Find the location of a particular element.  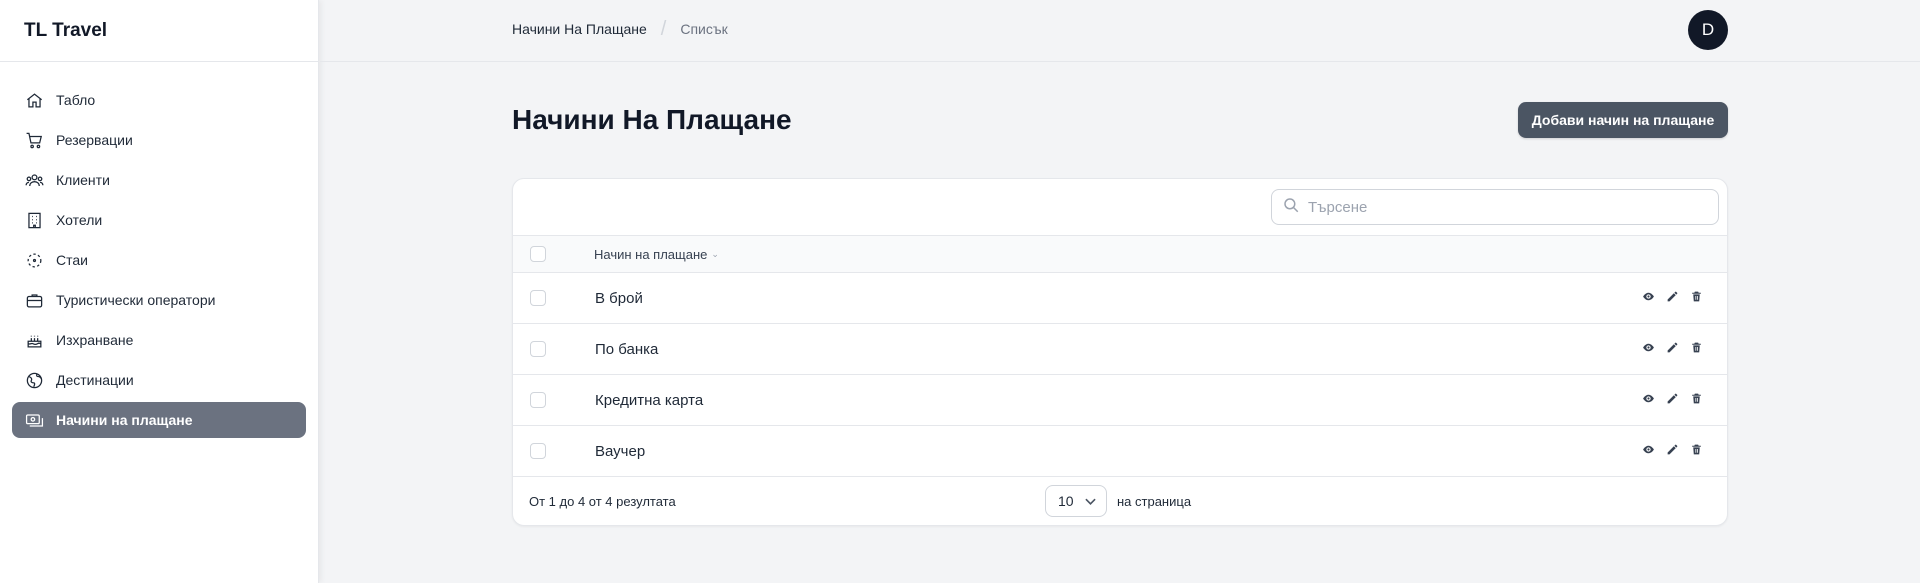

results-summary: От 1 до 4 от 4 резултата is located at coordinates (602, 501).